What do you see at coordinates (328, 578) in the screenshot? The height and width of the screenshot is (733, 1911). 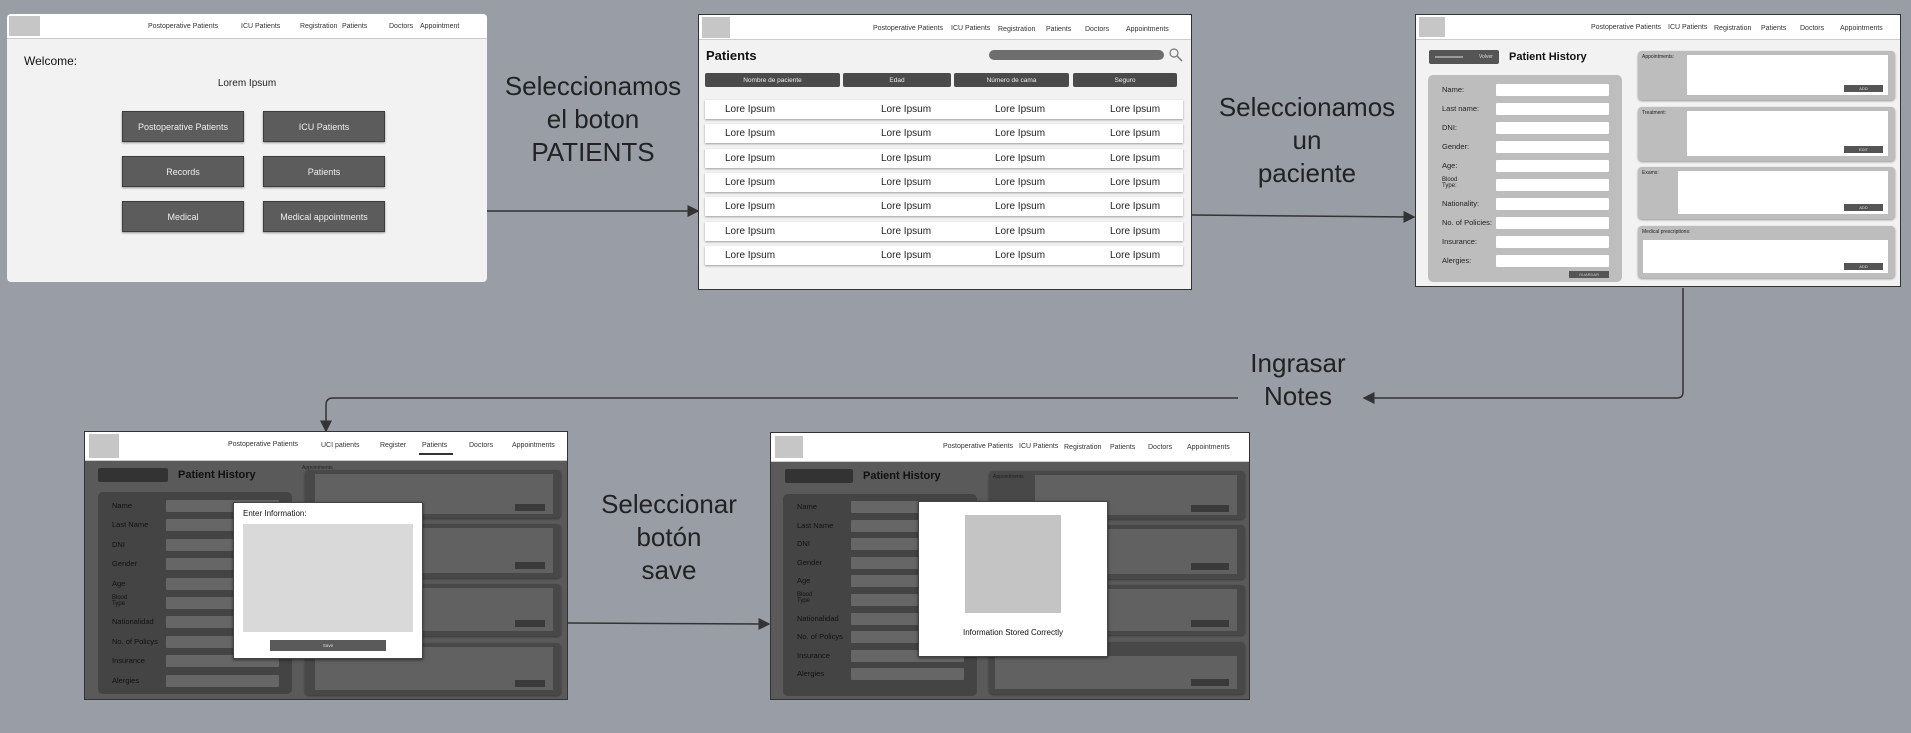 I see `notes-textarea` at bounding box center [328, 578].